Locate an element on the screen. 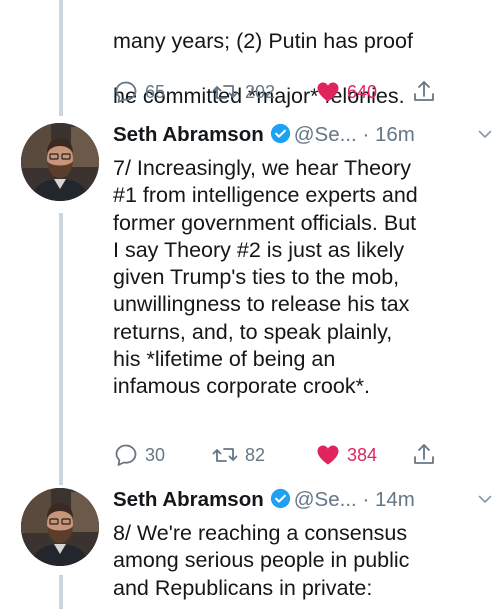 Image resolution: width=500 pixels, height=609 pixels. tweet-header: Seth Abramson @Se... · 14m is located at coordinates (303, 500).